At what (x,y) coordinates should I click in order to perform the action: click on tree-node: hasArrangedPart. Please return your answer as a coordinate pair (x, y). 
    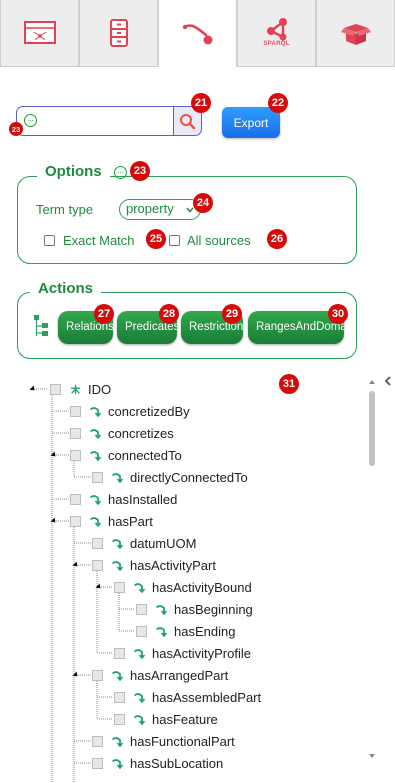
    Looking at the image, I should click on (160, 675).